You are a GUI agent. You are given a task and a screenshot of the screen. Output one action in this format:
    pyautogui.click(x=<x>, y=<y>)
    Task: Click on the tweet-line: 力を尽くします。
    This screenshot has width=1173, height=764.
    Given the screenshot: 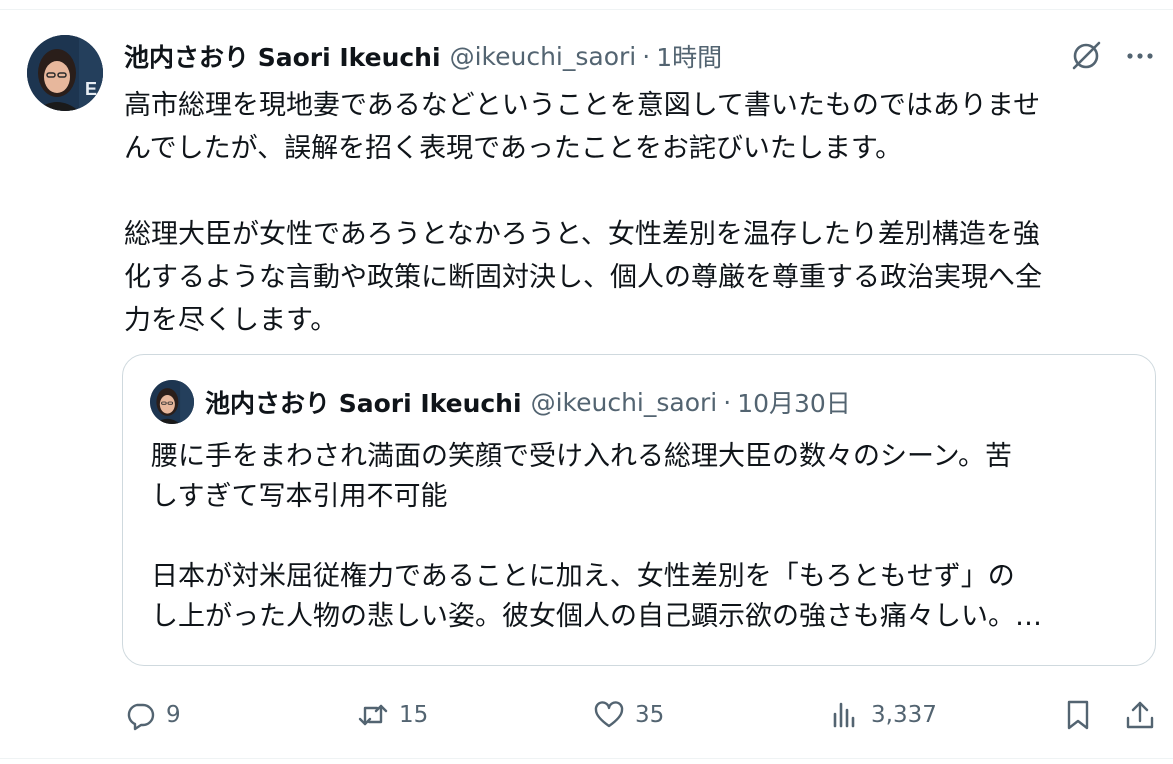 What is the action you would take?
    pyautogui.click(x=231, y=320)
    